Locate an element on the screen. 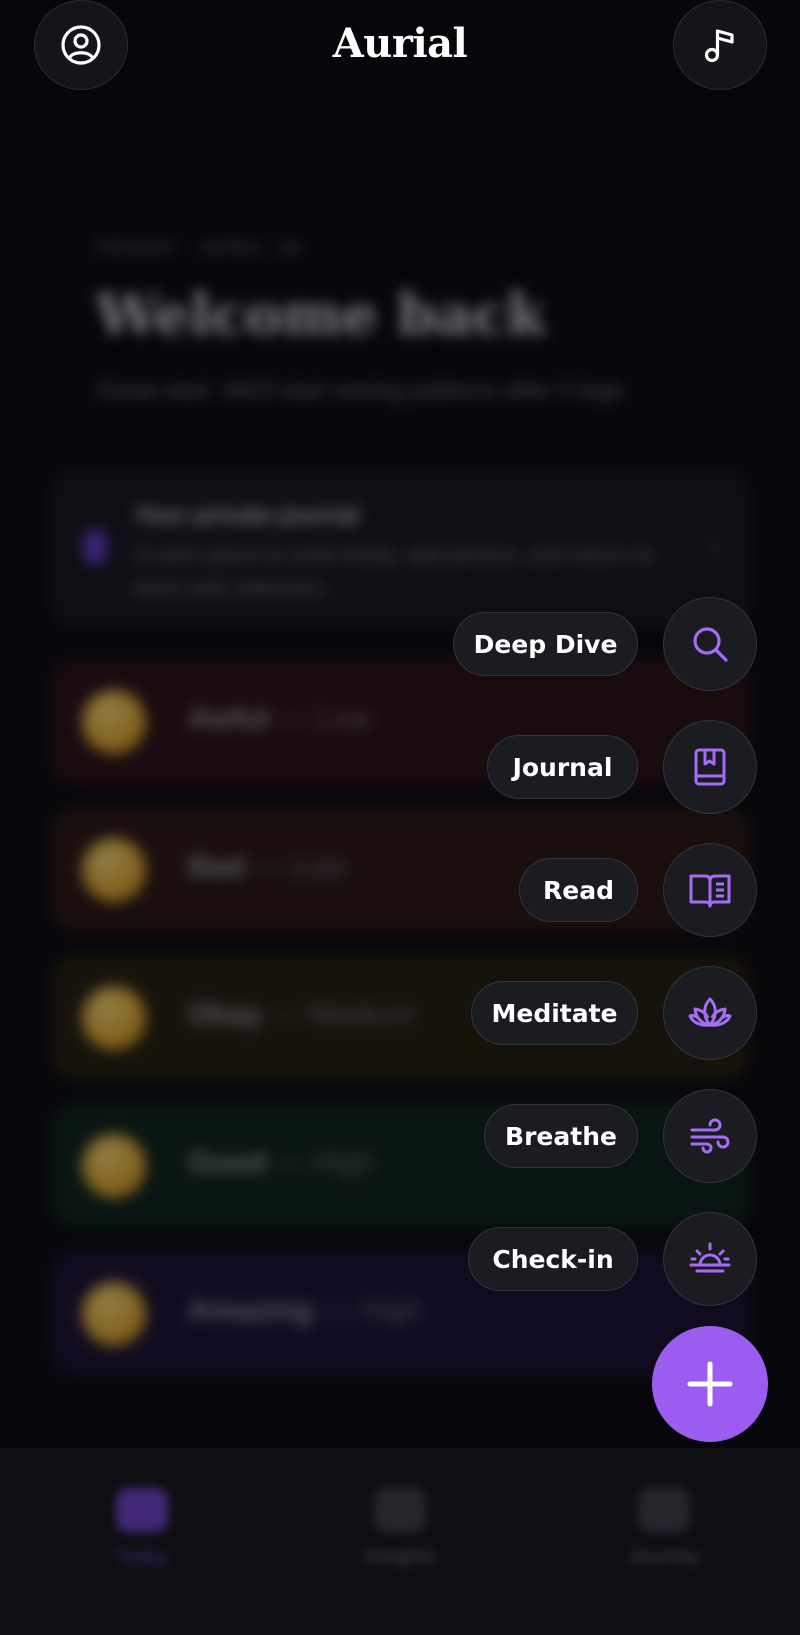  mood-card-good: Good — High is located at coordinates (400, 1165).